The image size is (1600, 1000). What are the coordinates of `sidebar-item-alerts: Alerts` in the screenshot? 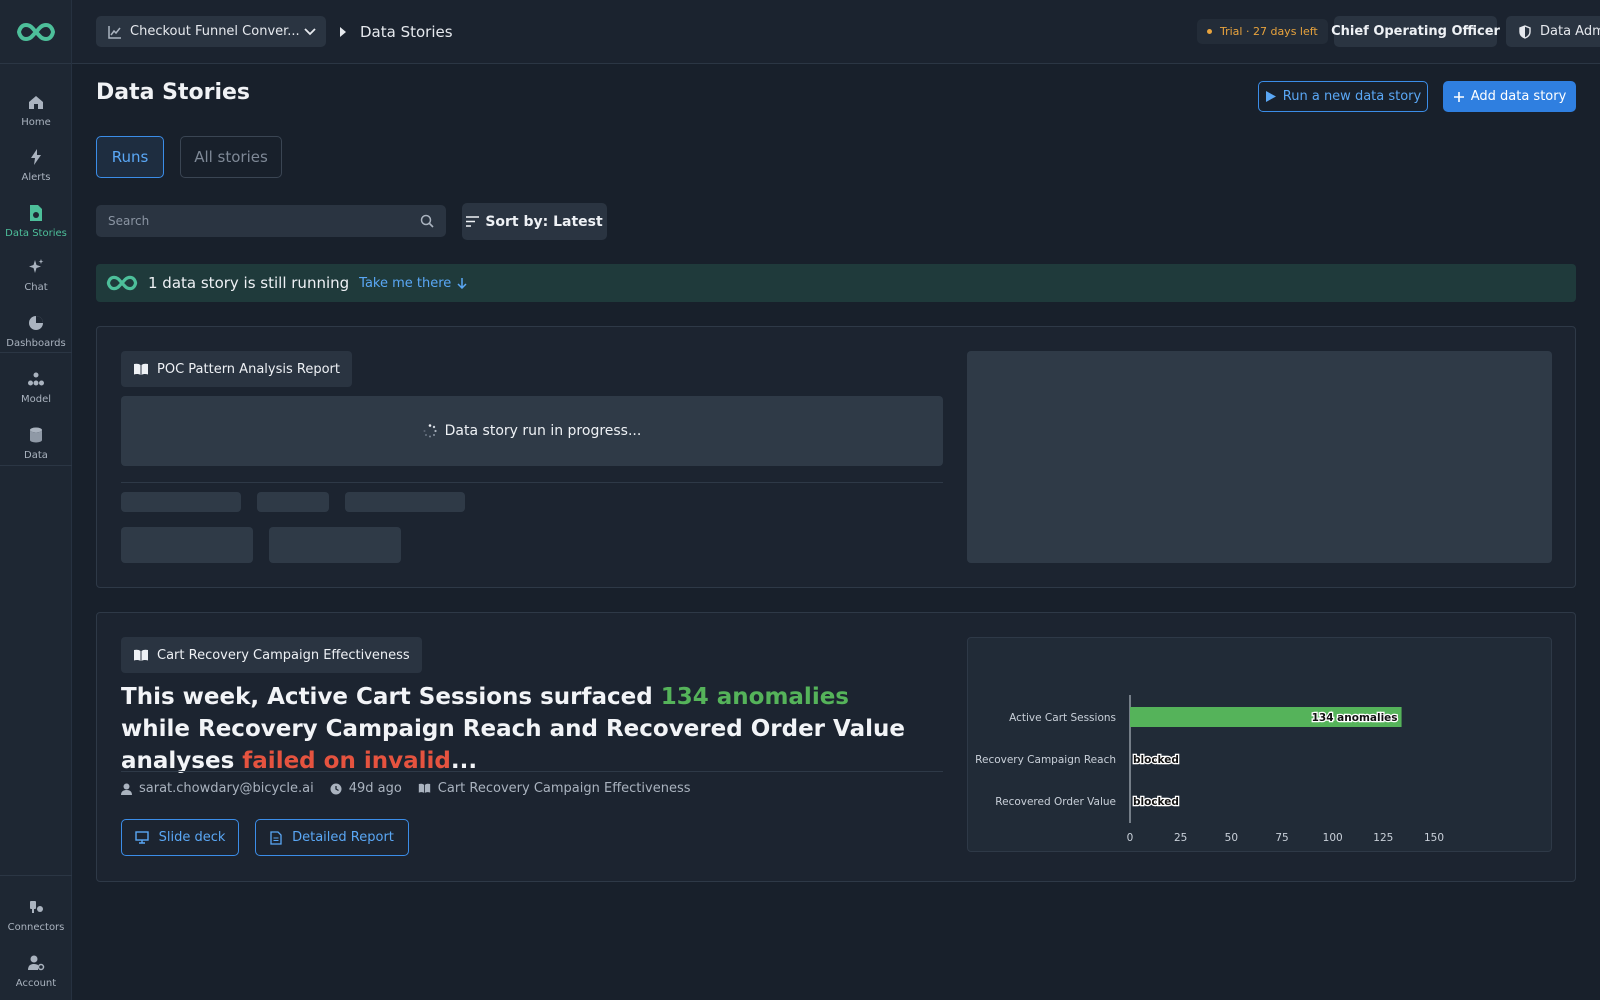 It's located at (36, 165).